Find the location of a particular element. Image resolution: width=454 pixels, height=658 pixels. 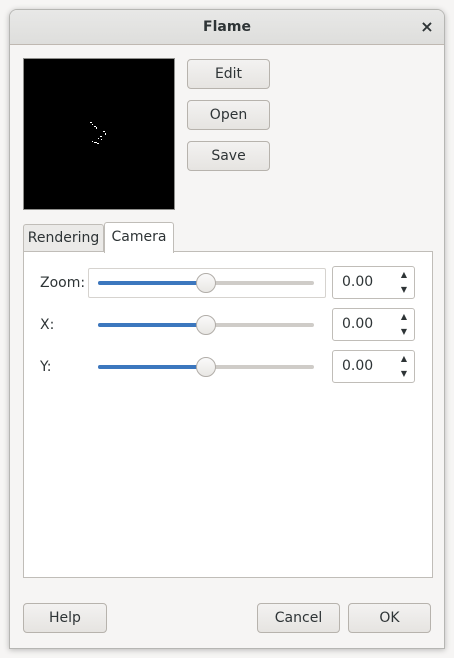

y-spin-field: 0.00 ▲ ▼ is located at coordinates (373, 366).